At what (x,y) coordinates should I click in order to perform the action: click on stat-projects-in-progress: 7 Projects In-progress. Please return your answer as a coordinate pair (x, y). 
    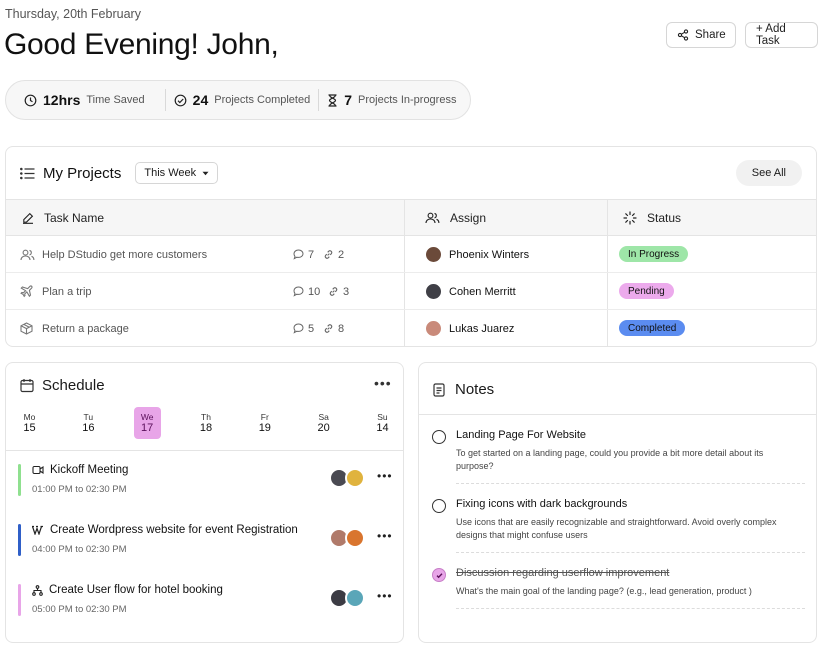
    Looking at the image, I should click on (391, 100).